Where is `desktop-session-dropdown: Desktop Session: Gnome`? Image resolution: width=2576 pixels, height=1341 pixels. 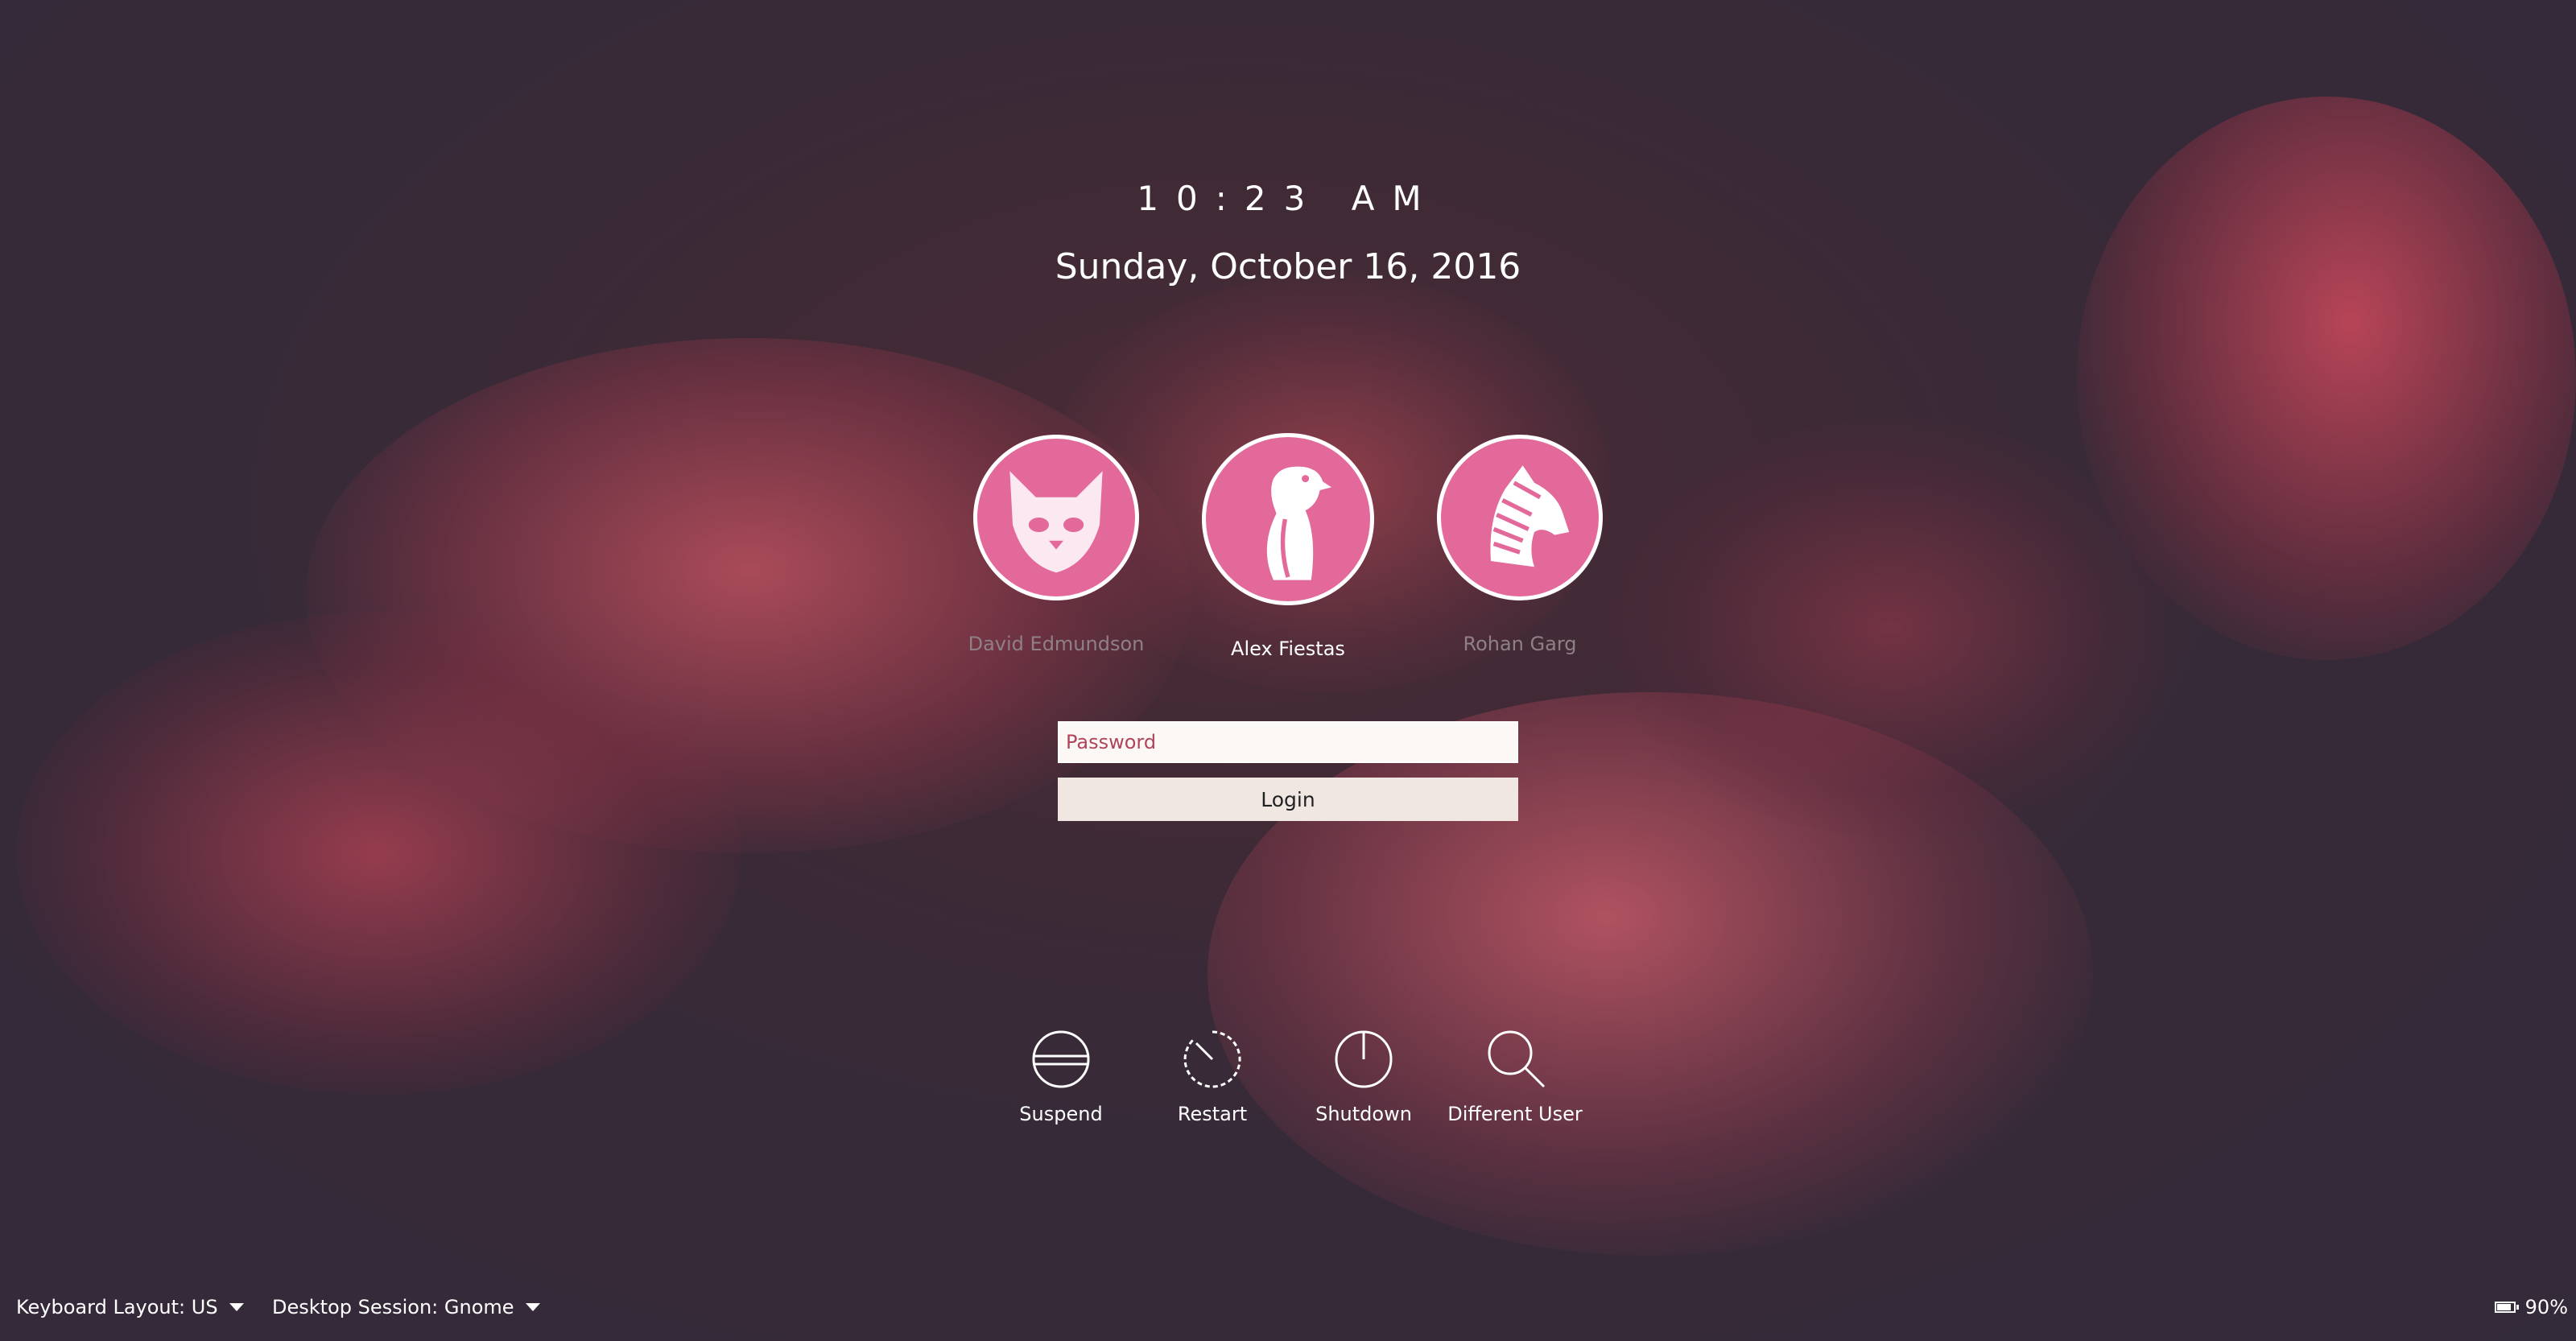 desktop-session-dropdown: Desktop Session: Gnome is located at coordinates (406, 1307).